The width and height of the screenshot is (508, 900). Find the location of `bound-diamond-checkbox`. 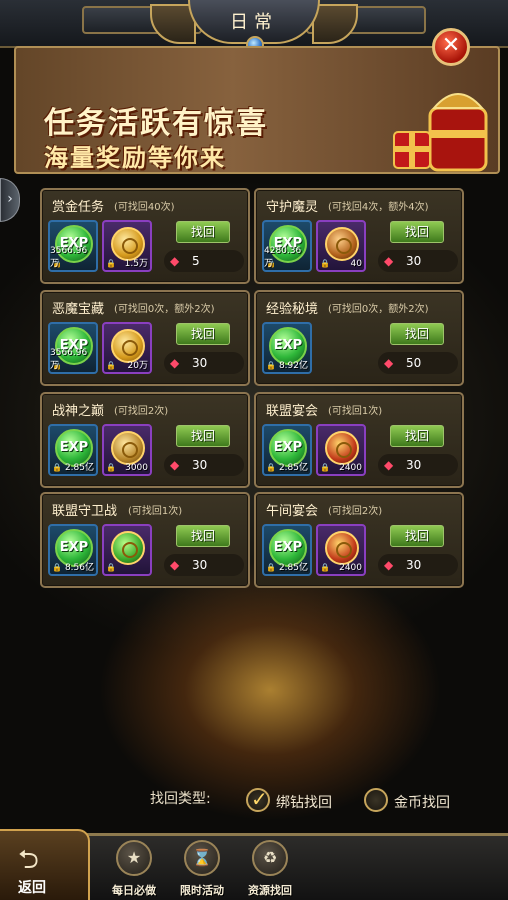

bound-diamond-checkbox is located at coordinates (258, 799).